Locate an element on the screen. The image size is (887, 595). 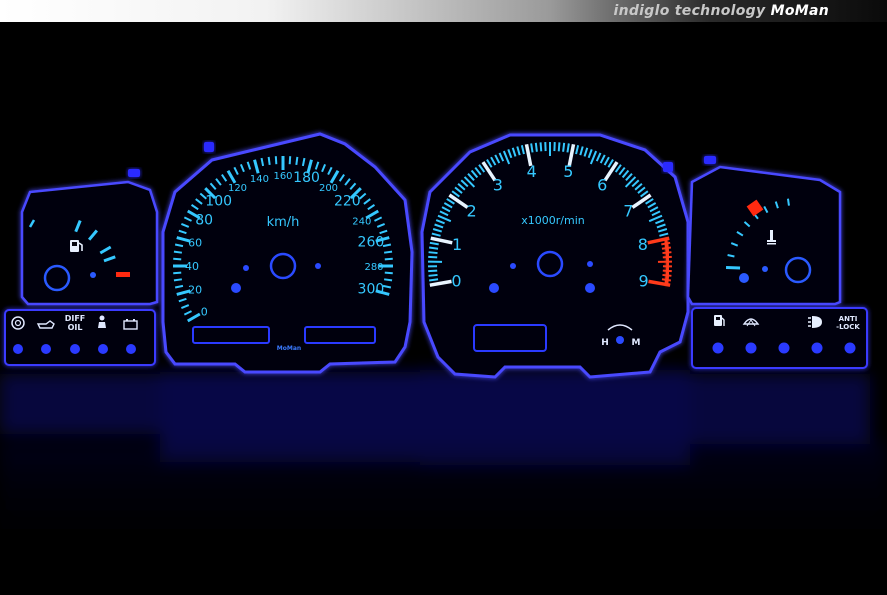
warning-strip-left: DIFF OIL is located at coordinates (80, 337).